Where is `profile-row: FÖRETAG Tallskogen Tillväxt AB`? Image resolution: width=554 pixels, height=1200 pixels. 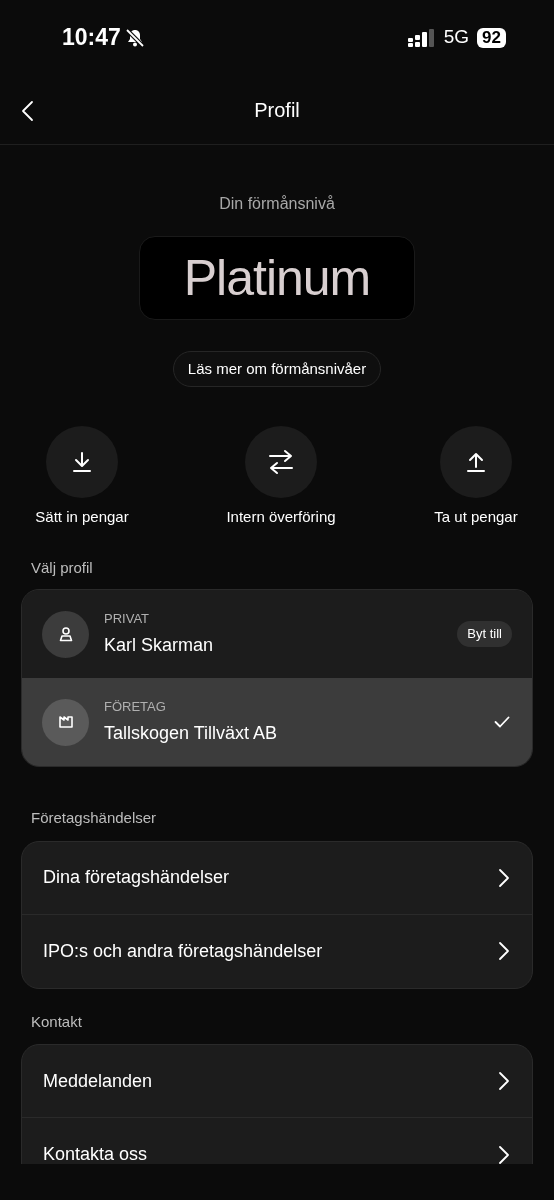
profile-row: FÖRETAG Tallskogen Tillväxt AB is located at coordinates (277, 722).